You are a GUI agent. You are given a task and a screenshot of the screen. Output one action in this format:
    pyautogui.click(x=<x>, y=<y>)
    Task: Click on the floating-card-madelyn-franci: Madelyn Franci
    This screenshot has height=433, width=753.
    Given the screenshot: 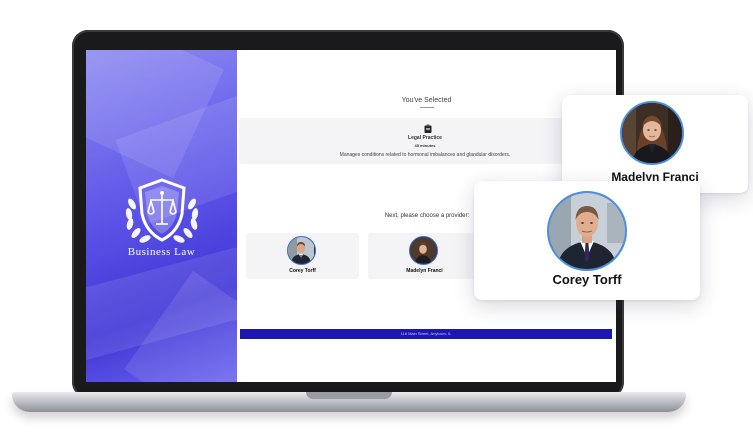 What is the action you would take?
    pyautogui.click(x=655, y=144)
    